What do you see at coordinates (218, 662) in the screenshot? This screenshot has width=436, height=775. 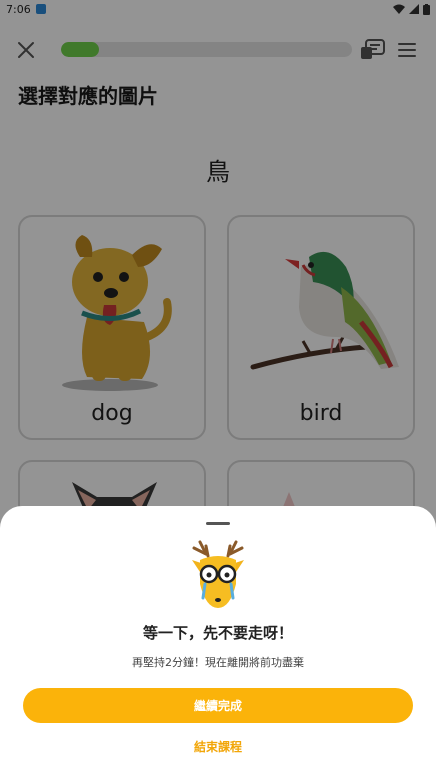 I see `dialog-message: 再堅持2分鐘！現在離開將前功盡棄` at bounding box center [218, 662].